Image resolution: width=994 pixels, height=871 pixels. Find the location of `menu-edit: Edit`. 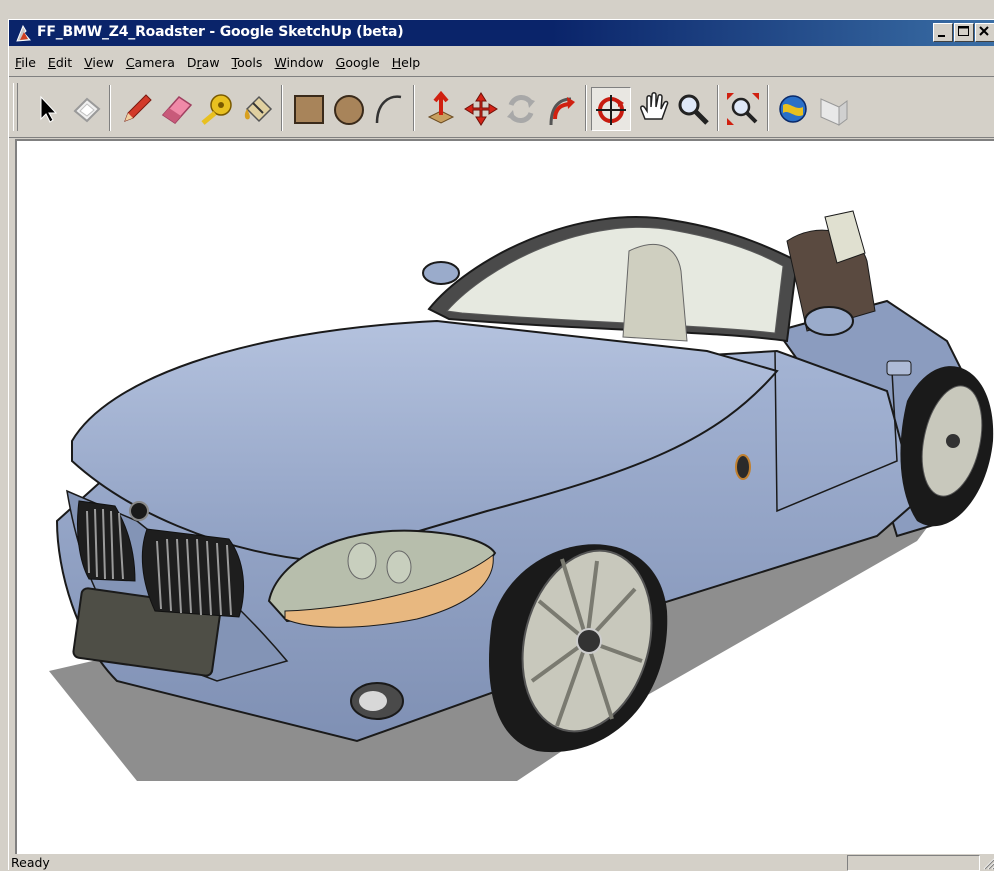

menu-edit: Edit is located at coordinates (60, 62).